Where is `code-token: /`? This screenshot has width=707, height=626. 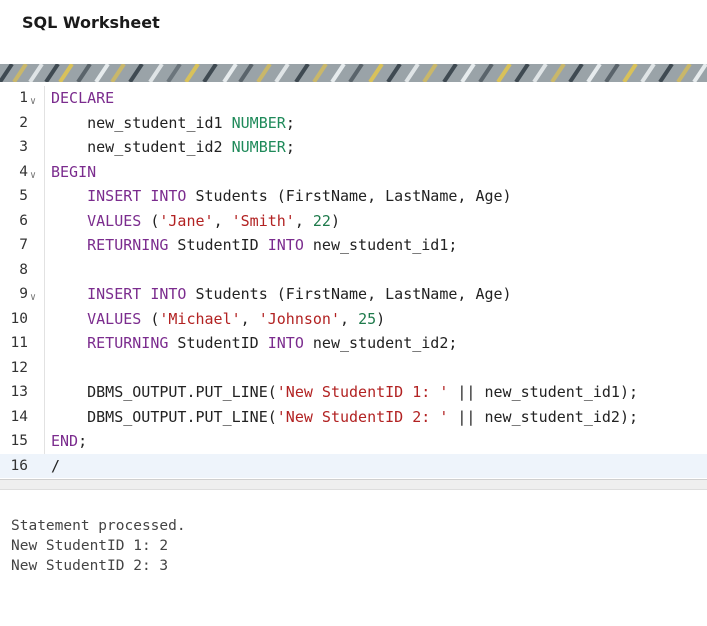 code-token: / is located at coordinates (56, 465).